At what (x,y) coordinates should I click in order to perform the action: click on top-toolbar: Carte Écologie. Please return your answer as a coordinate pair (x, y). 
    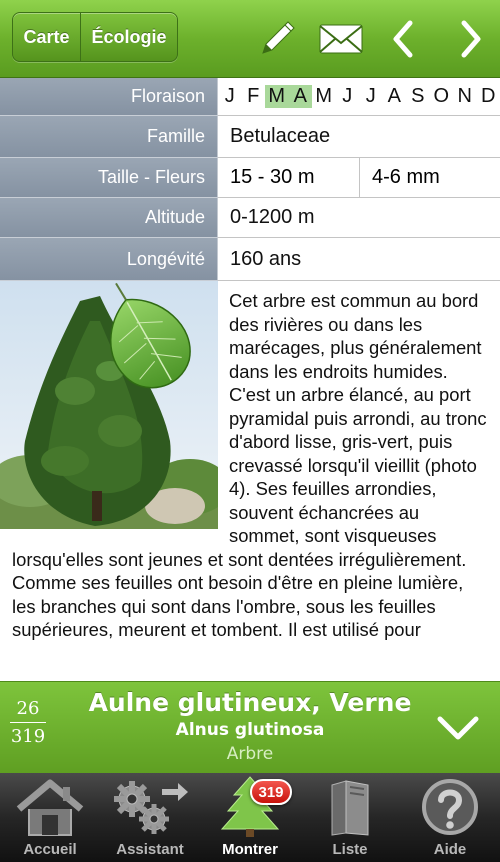
    Looking at the image, I should click on (250, 39).